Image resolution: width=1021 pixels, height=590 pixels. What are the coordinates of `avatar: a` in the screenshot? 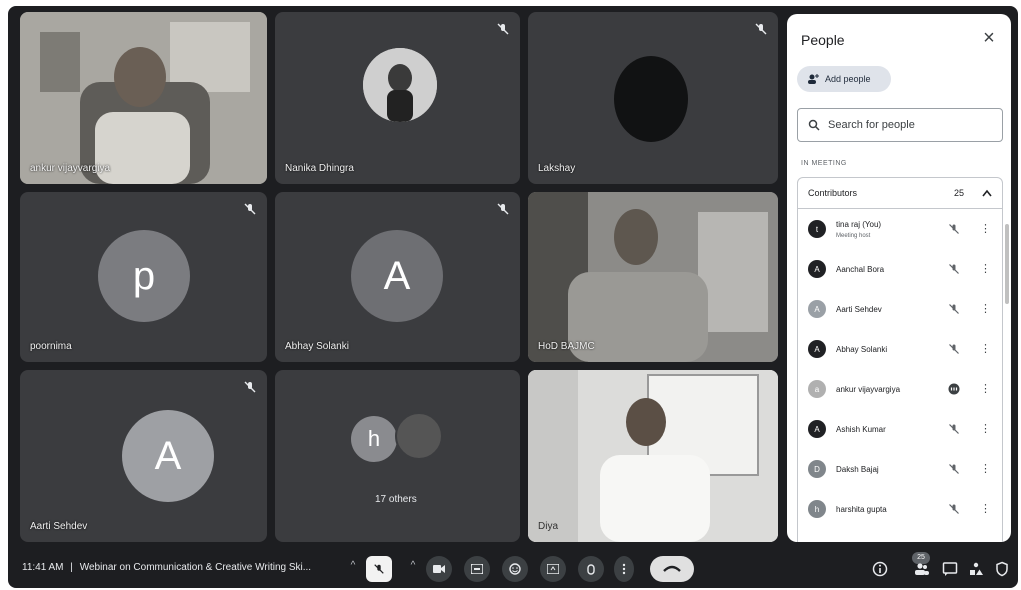 It's located at (817, 389).